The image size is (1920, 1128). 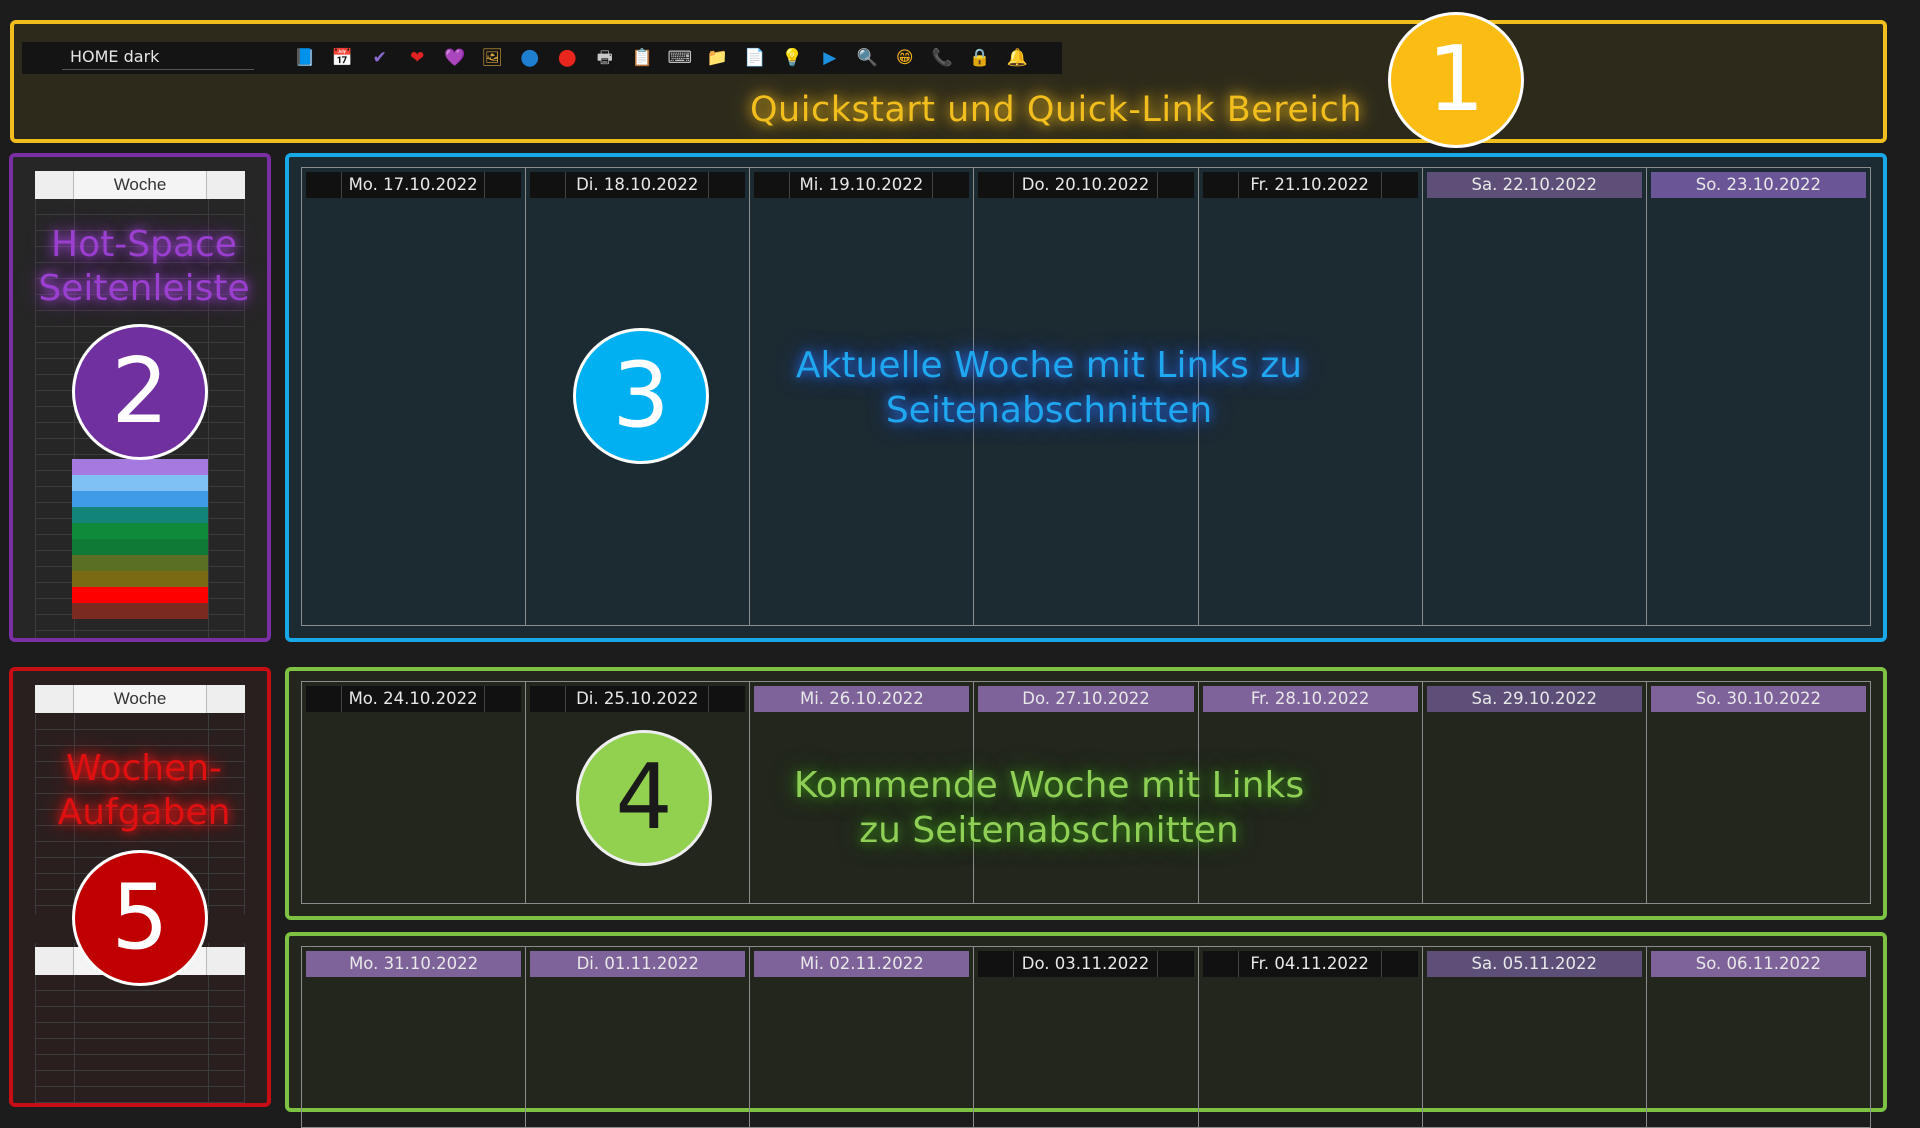 I want to click on day-header-label: So. 30.10.2022, so click(x=1758, y=698).